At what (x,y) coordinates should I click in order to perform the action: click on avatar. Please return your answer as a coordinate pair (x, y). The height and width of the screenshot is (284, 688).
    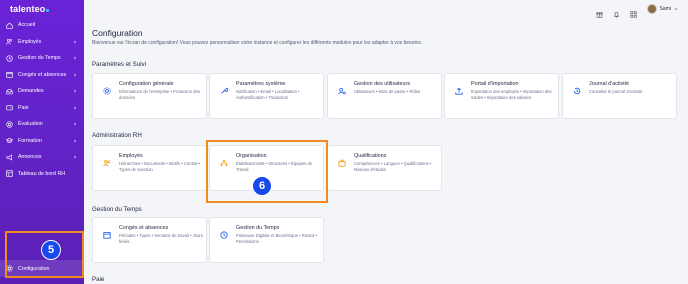
    Looking at the image, I should click on (651, 8).